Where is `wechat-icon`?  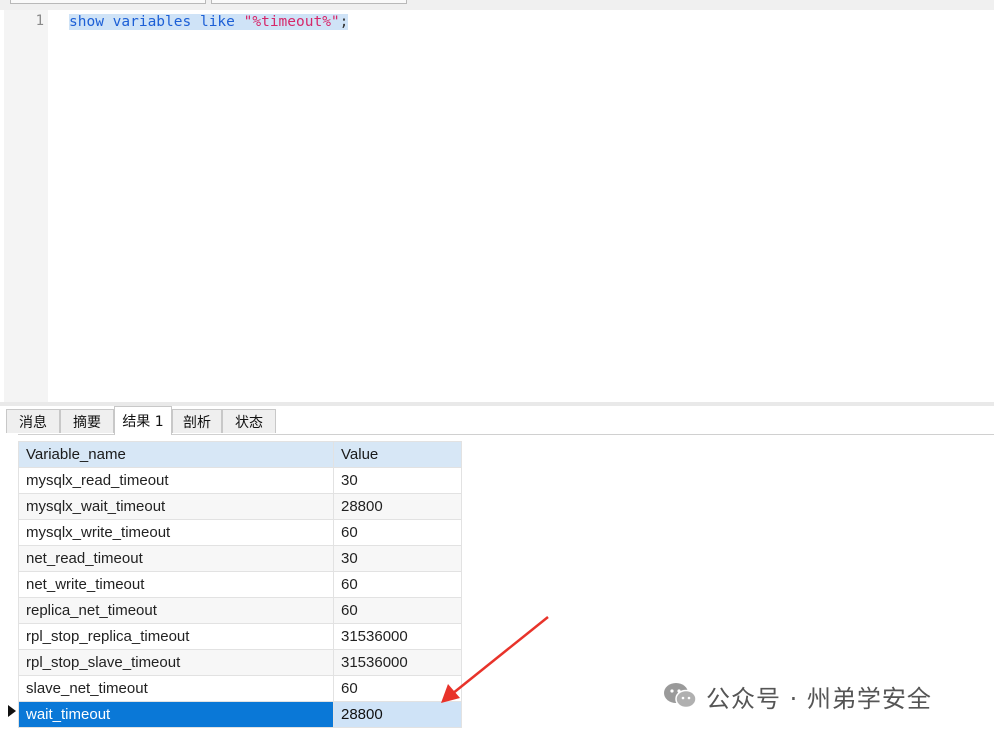 wechat-icon is located at coordinates (680, 696).